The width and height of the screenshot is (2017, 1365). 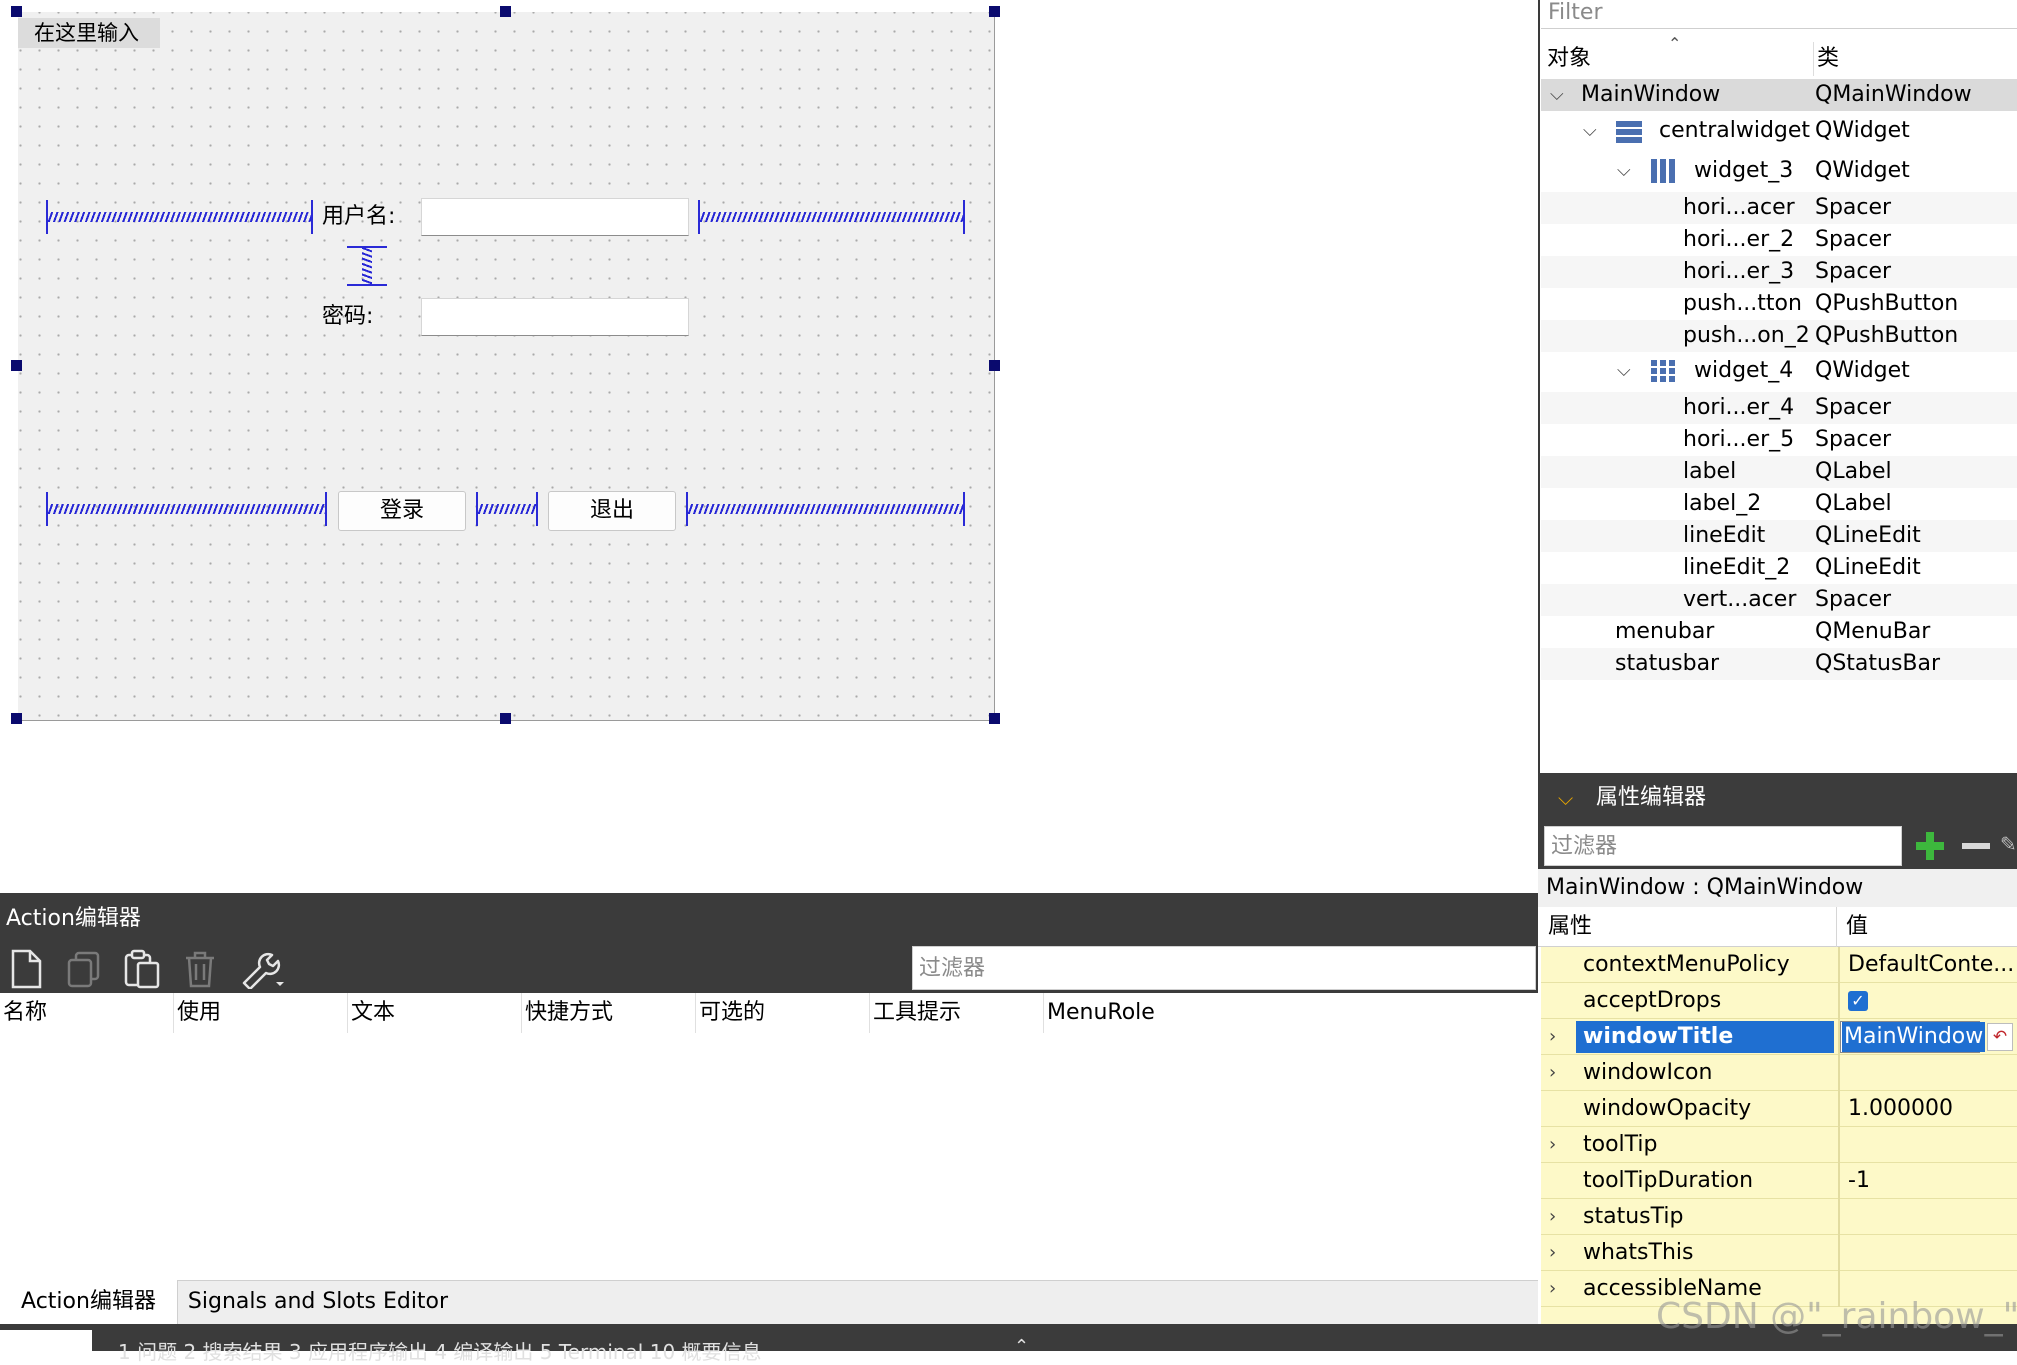 What do you see at coordinates (402, 511) in the screenshot?
I see `login-button: 登录` at bounding box center [402, 511].